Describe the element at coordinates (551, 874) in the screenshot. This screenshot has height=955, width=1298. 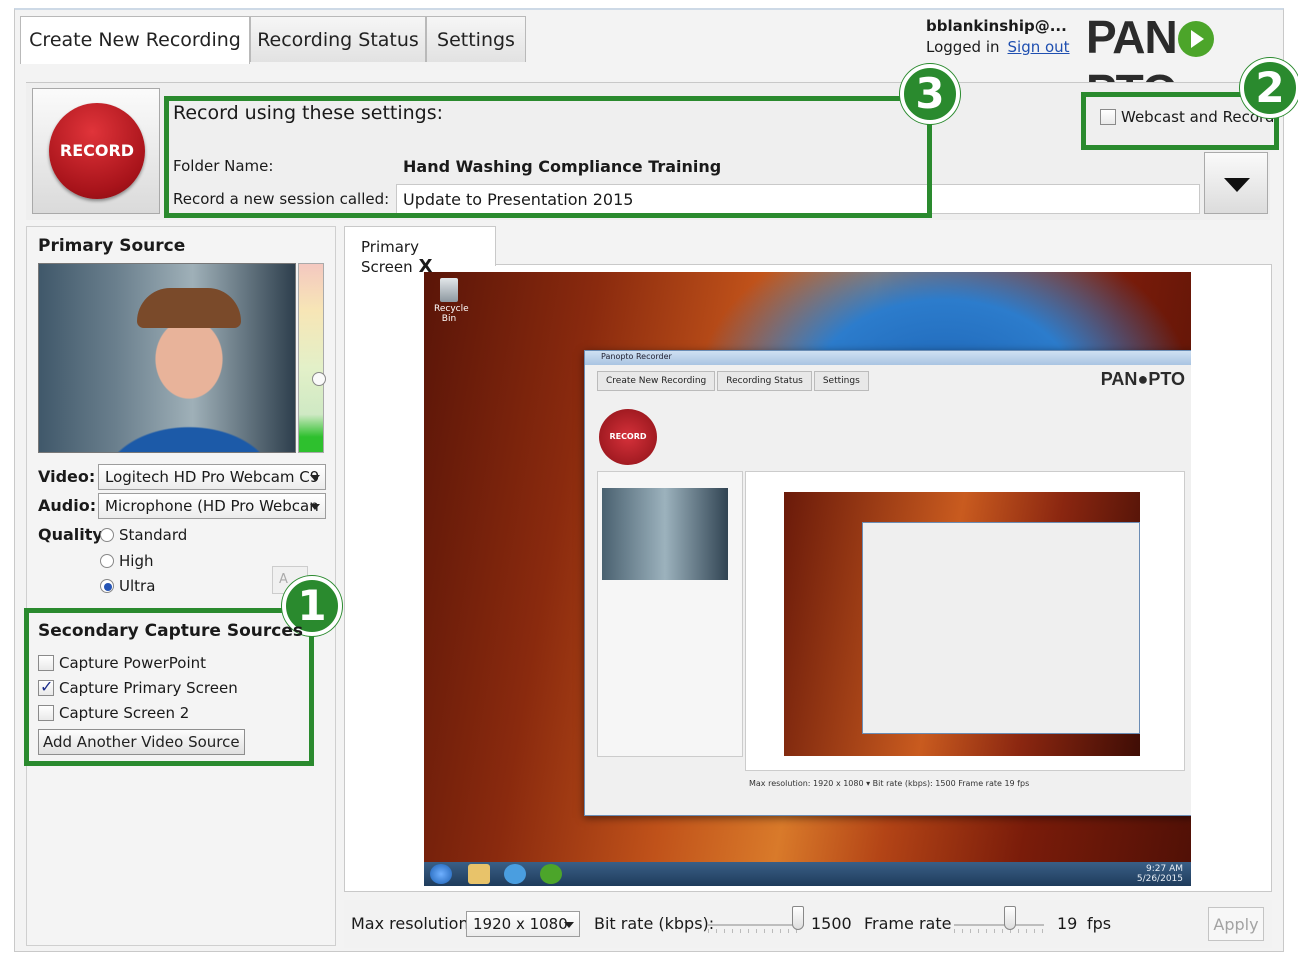
I see `panopto-taskbar-icon` at that location.